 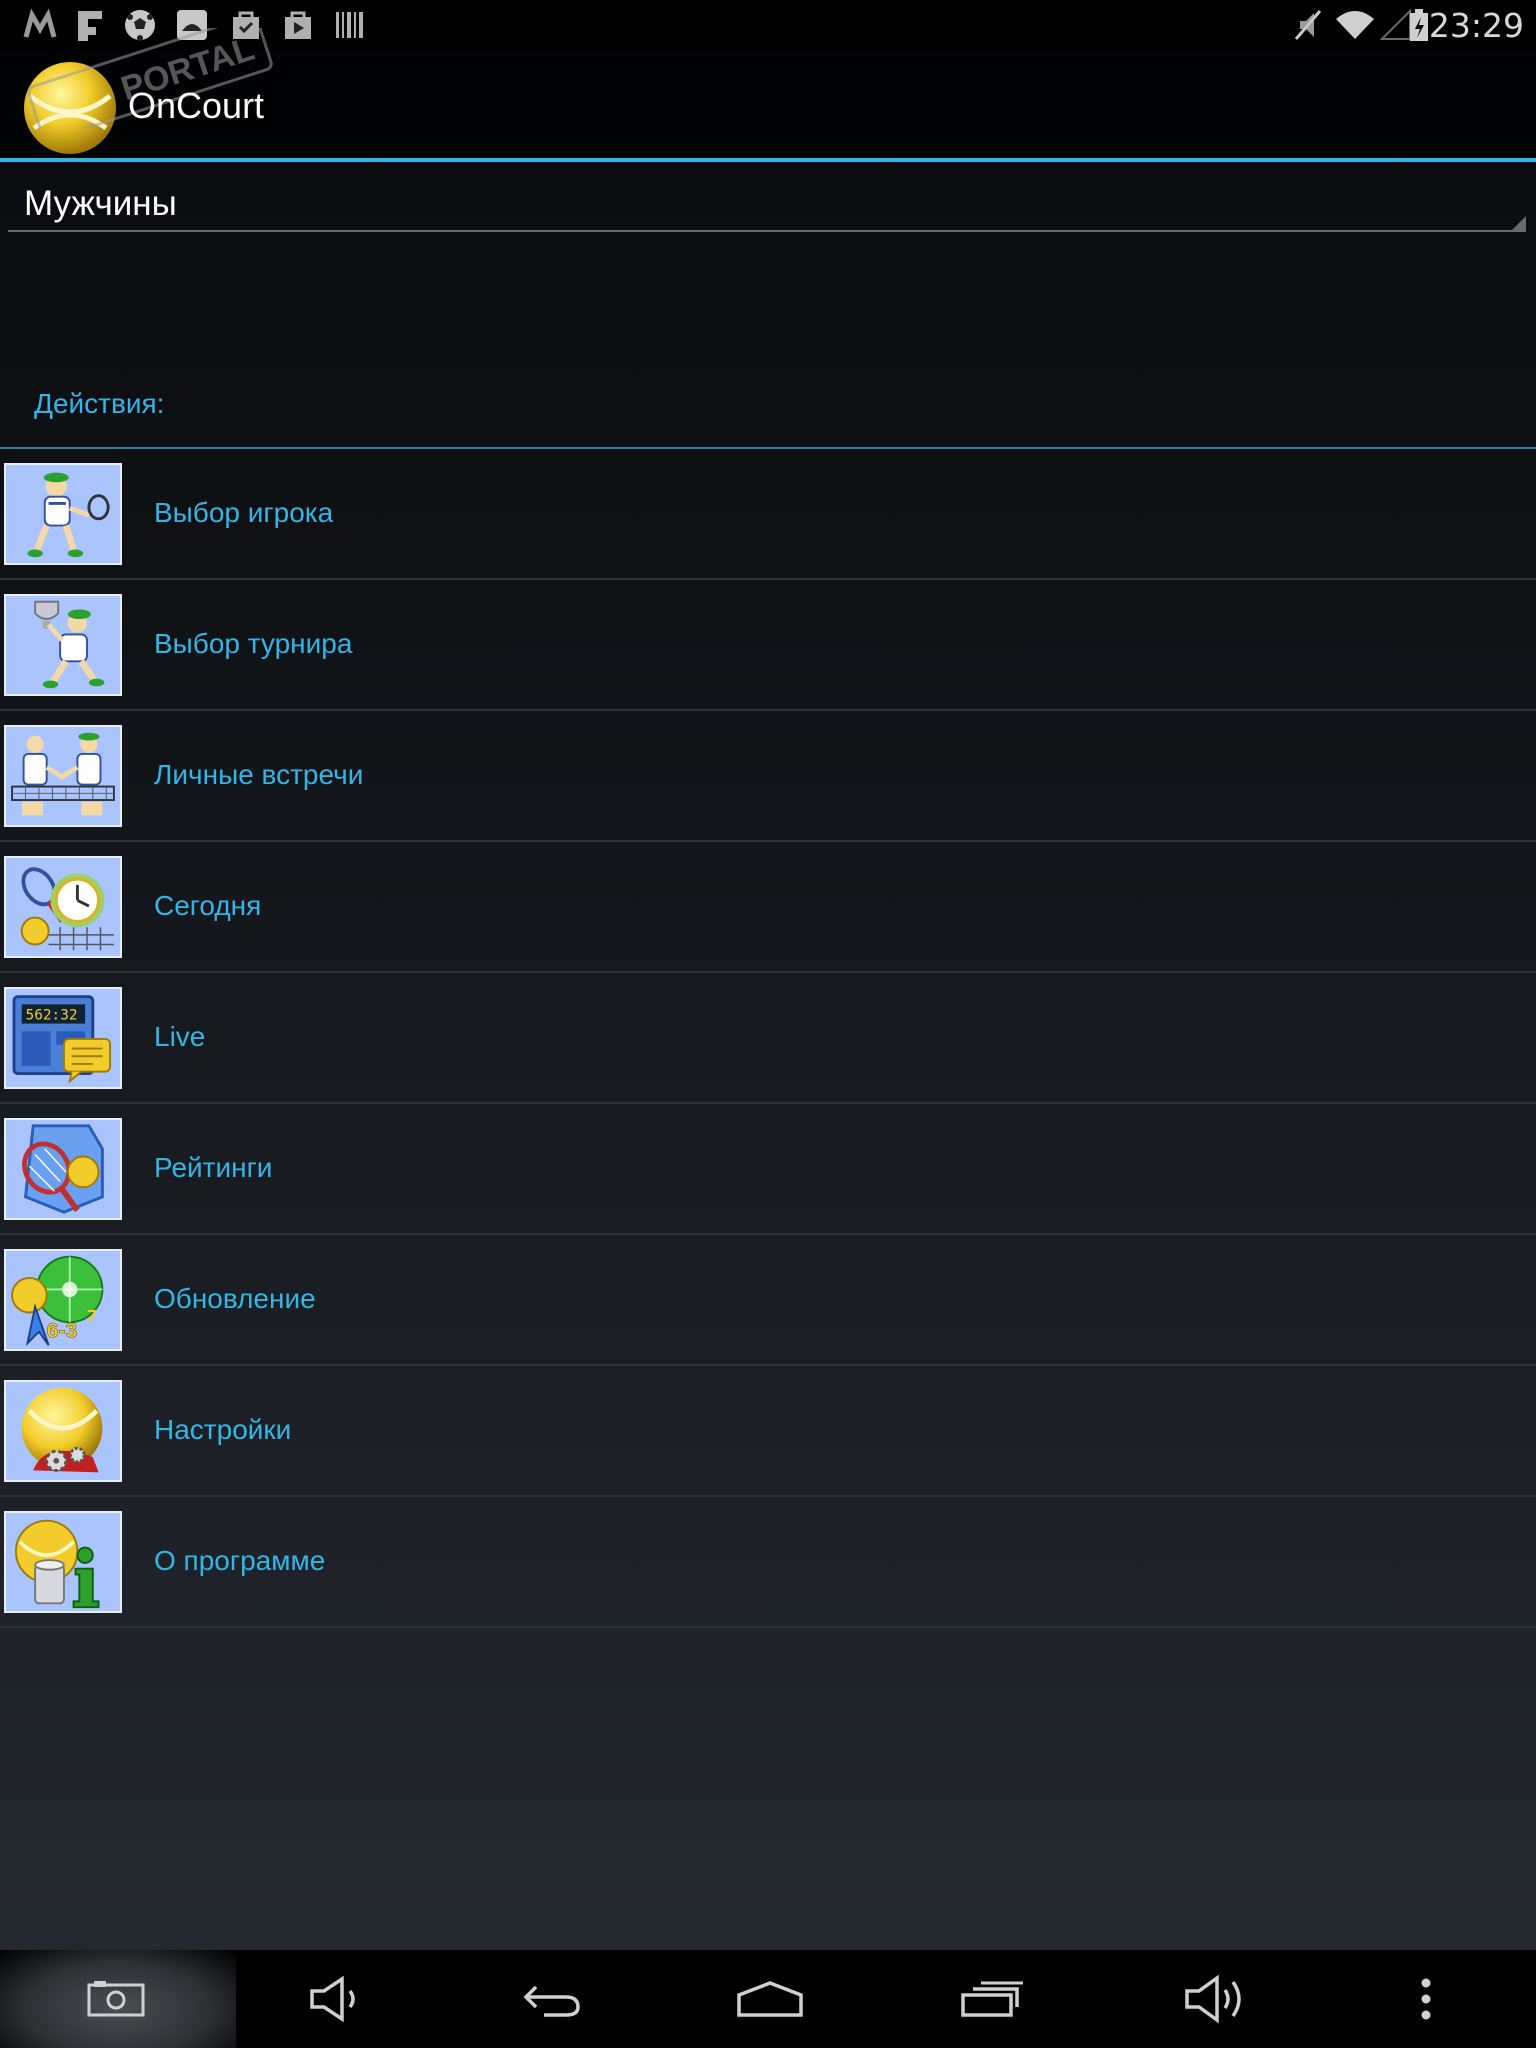 What do you see at coordinates (350, 25) in the screenshot?
I see `barcode-icon` at bounding box center [350, 25].